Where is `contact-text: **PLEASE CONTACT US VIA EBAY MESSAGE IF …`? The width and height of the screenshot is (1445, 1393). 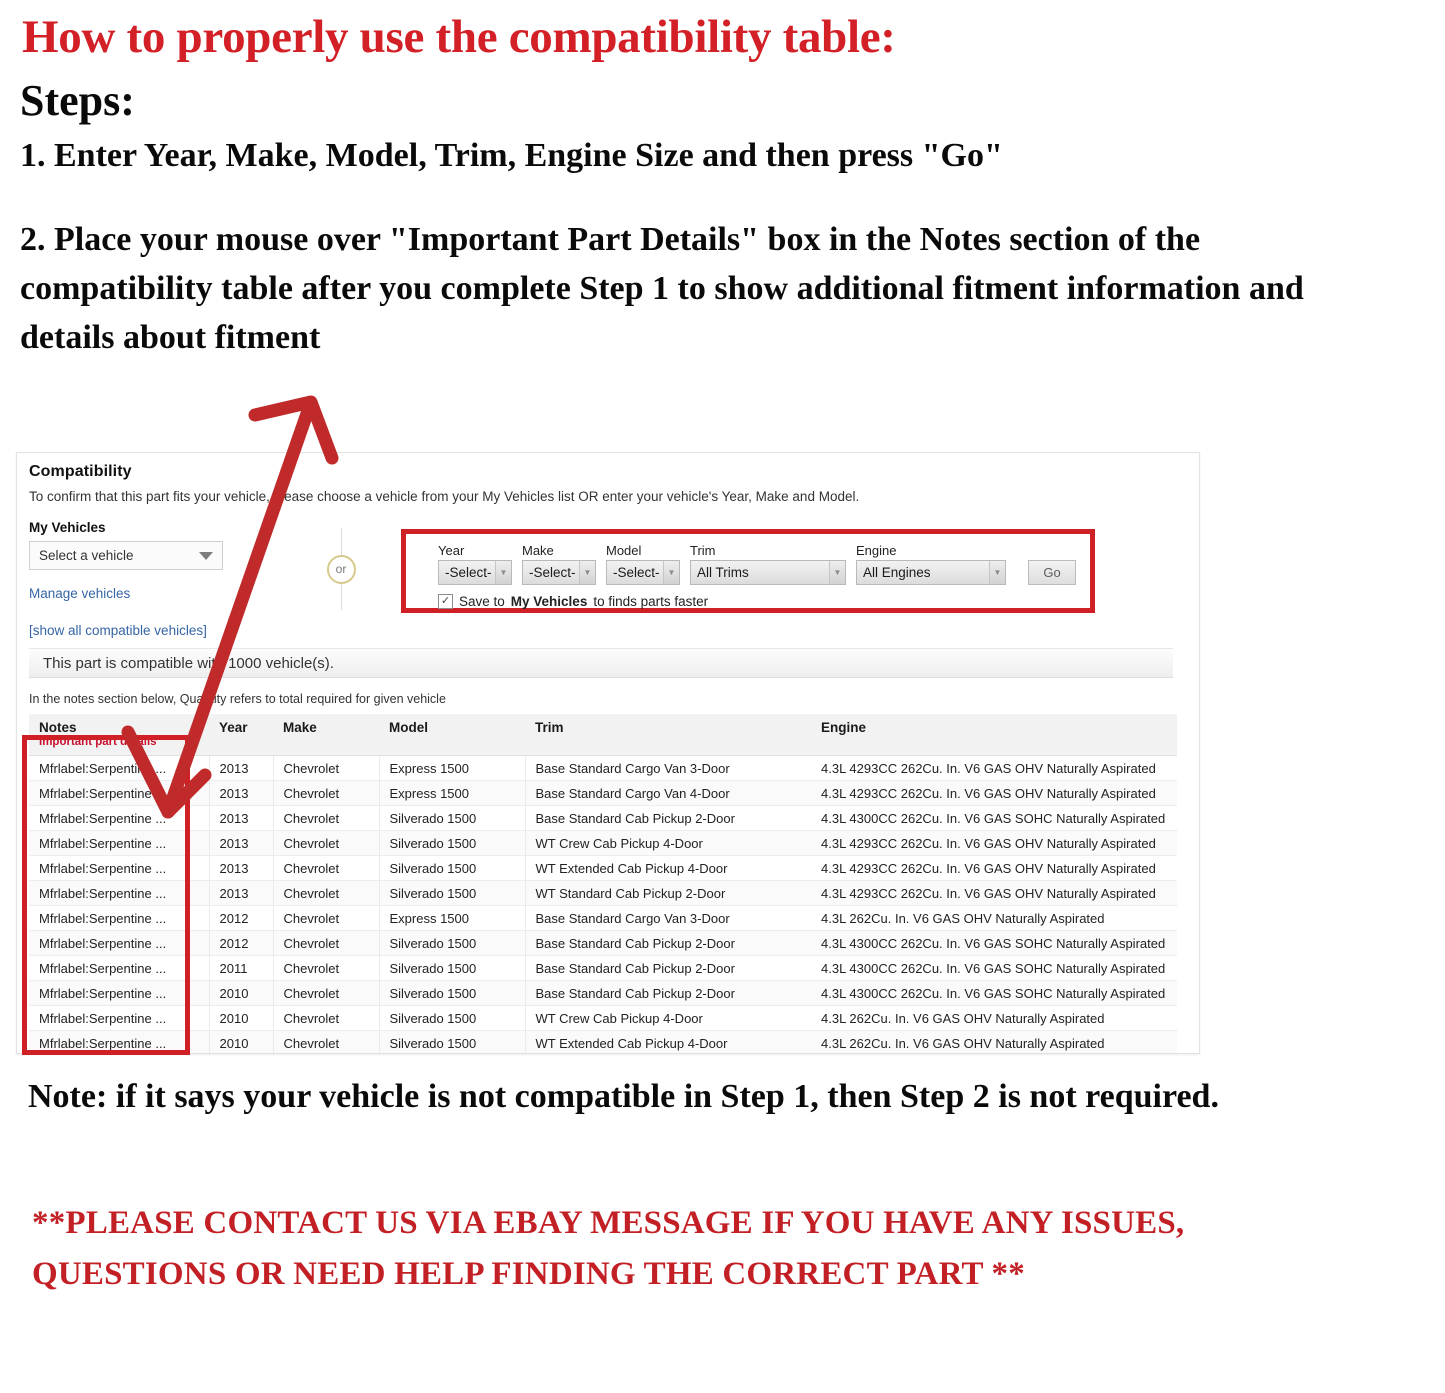 contact-text: **PLEASE CONTACT US VIA EBAY MESSAGE IF … is located at coordinates (608, 1249).